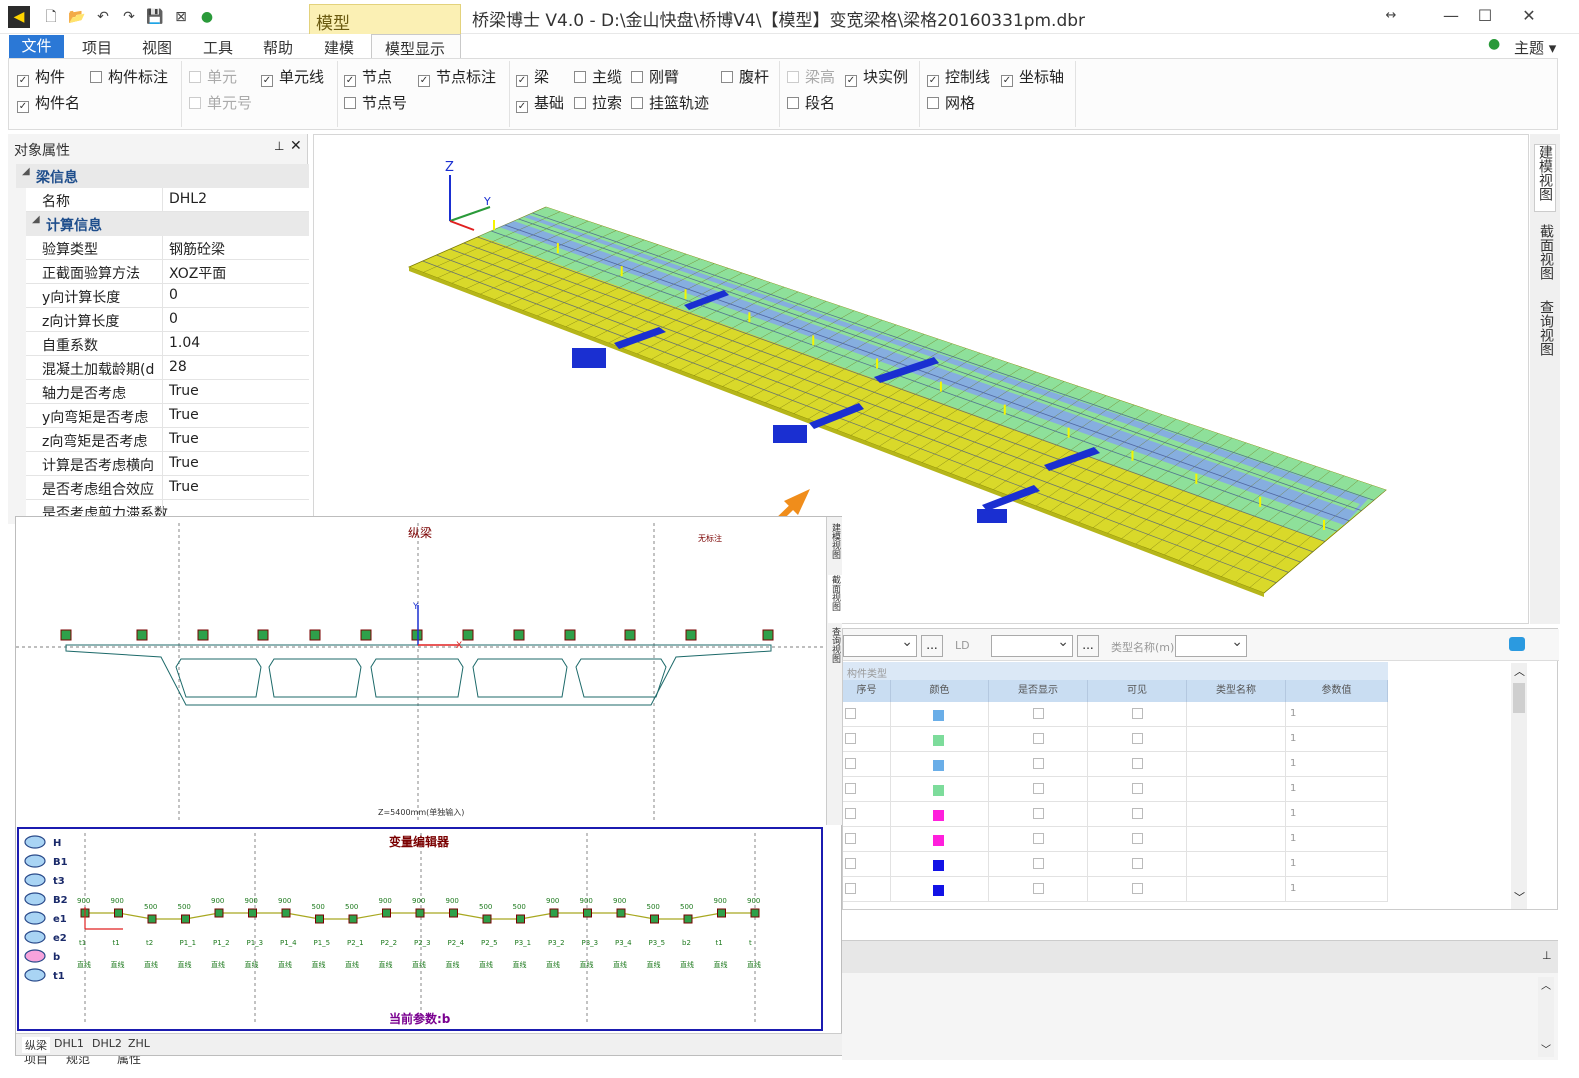 The height and width of the screenshot is (1078, 1579). I want to click on property-row: y向计算长度 0, so click(167, 296).